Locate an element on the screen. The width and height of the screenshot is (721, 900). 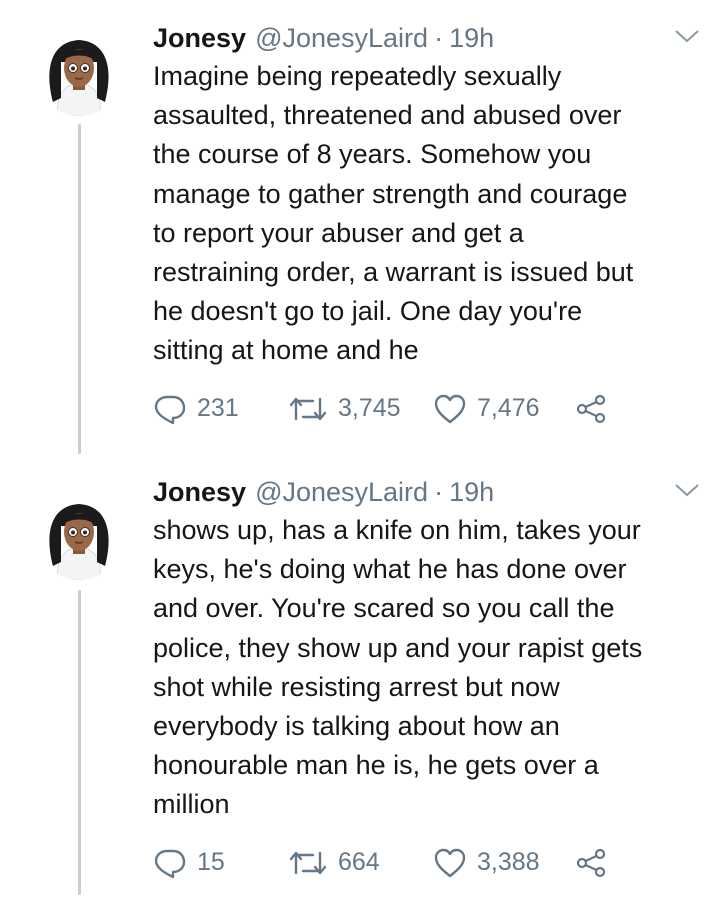
tweet-text-line: and over. You're scared so you call the is located at coordinates (384, 608).